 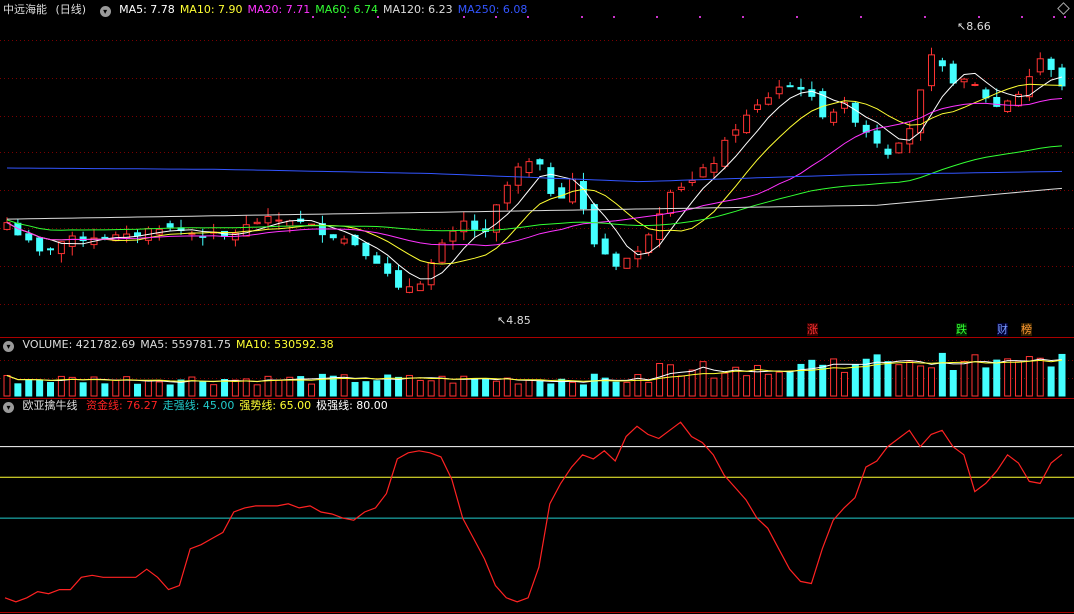 I want to click on indicator-toggle-icon: ▾, so click(x=8, y=407).